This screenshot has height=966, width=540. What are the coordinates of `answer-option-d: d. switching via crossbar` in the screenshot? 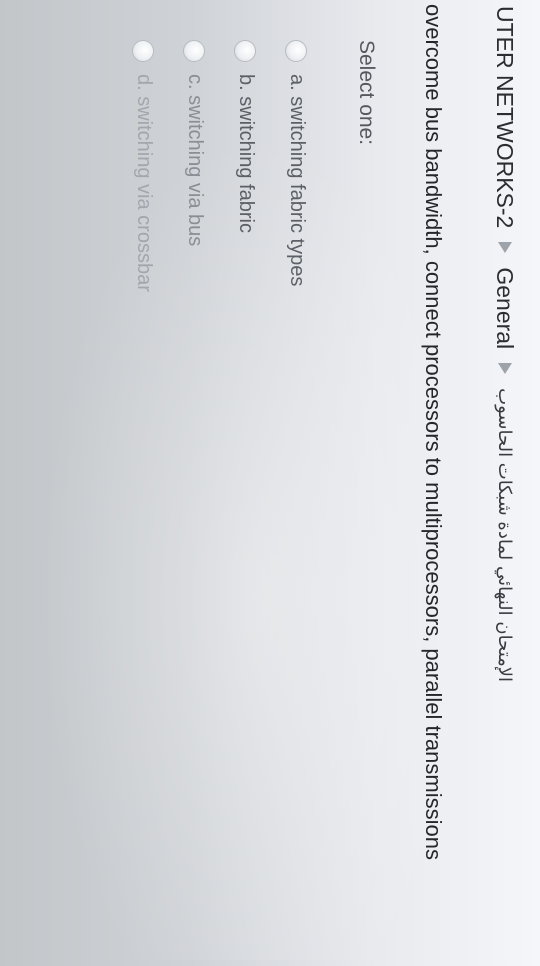 It's located at (143, 166).